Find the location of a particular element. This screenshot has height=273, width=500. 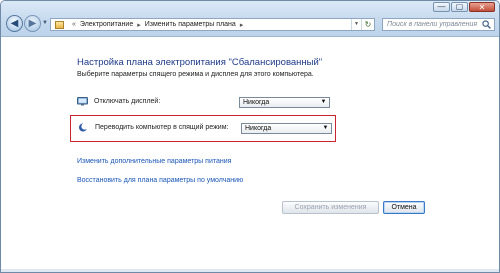

display-off-setting: Отключать дисплей: is located at coordinates (118, 101).